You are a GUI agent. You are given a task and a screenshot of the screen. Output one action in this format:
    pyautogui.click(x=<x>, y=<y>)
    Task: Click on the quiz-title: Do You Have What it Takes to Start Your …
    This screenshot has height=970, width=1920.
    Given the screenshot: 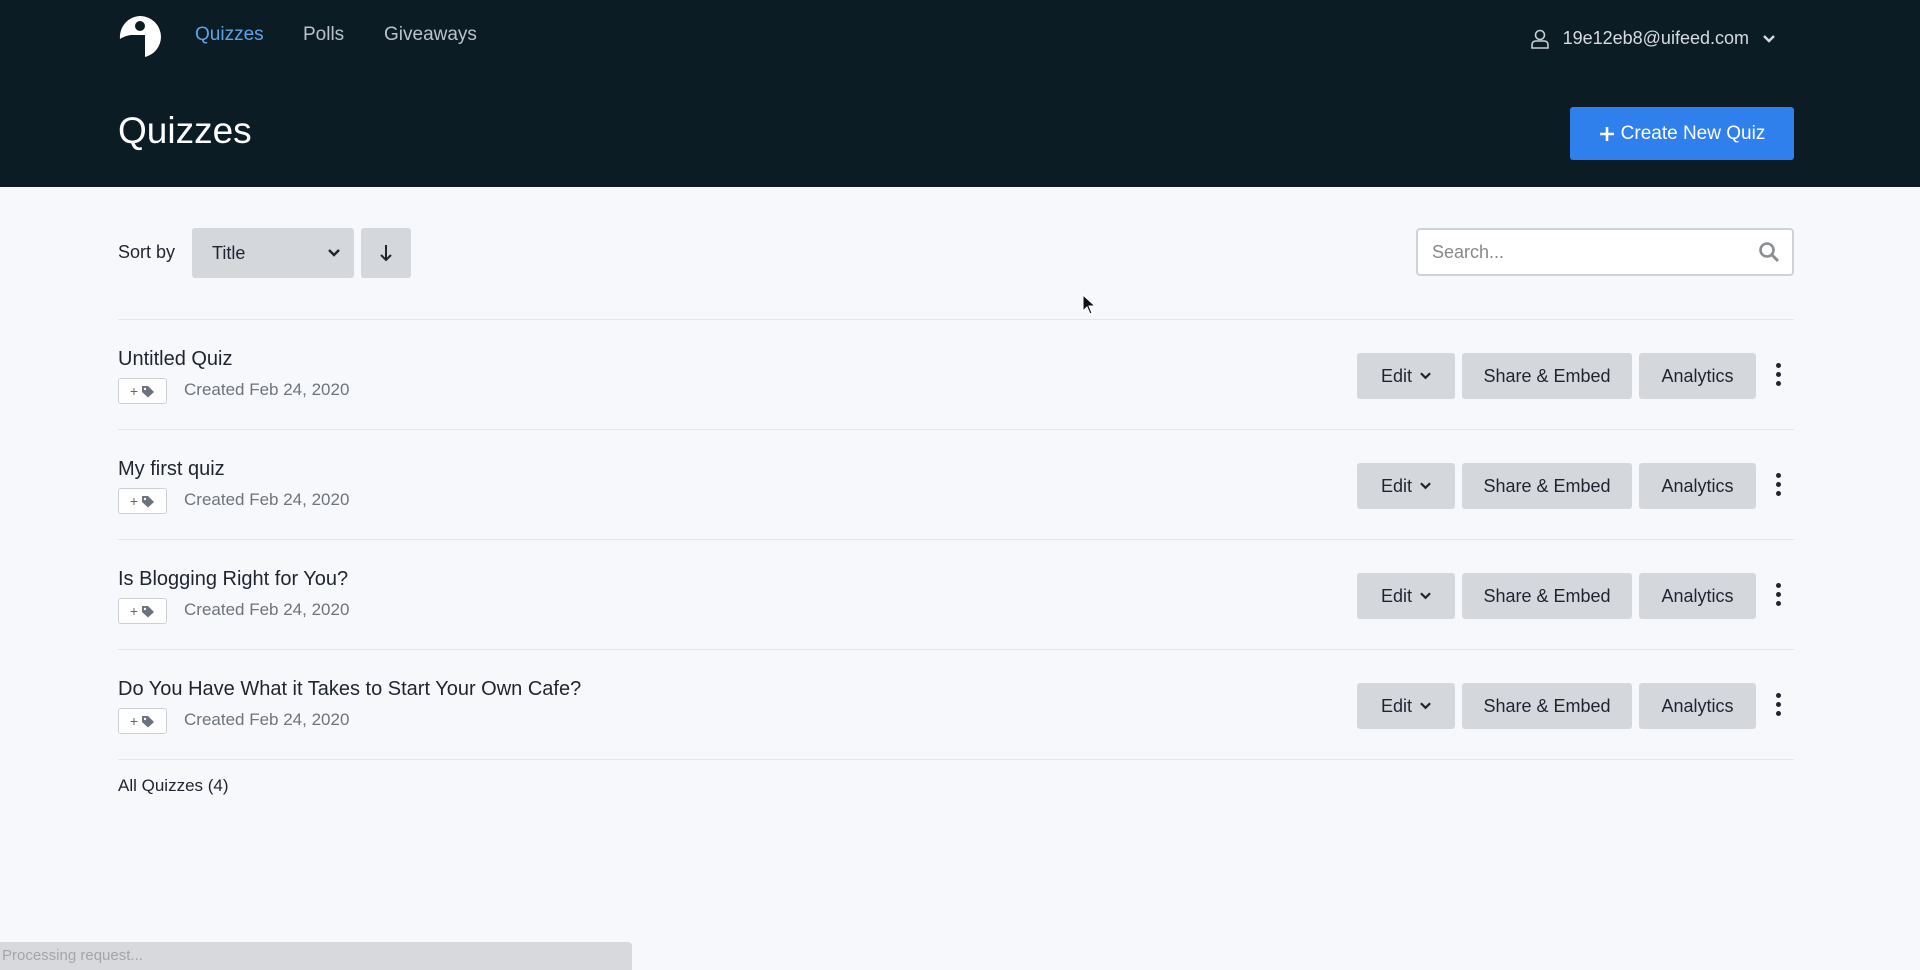 What is the action you would take?
    pyautogui.click(x=349, y=689)
    